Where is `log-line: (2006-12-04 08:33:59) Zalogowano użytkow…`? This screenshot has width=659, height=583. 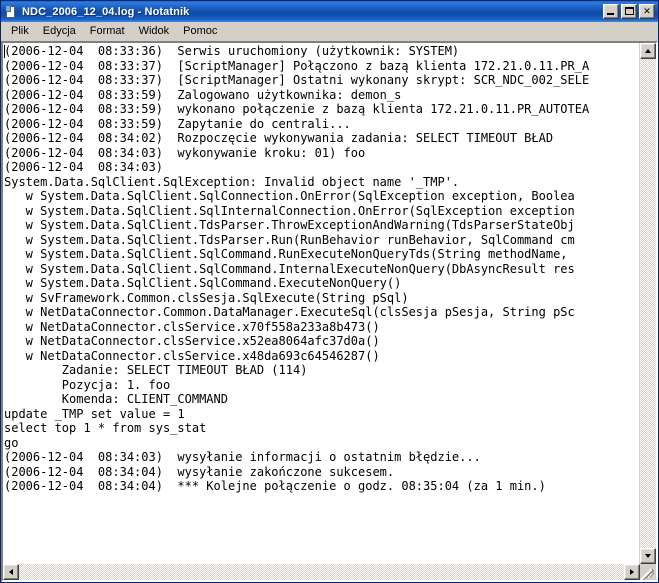 log-line: (2006-12-04 08:33:59) Zalogowano użytkow… is located at coordinates (203, 94).